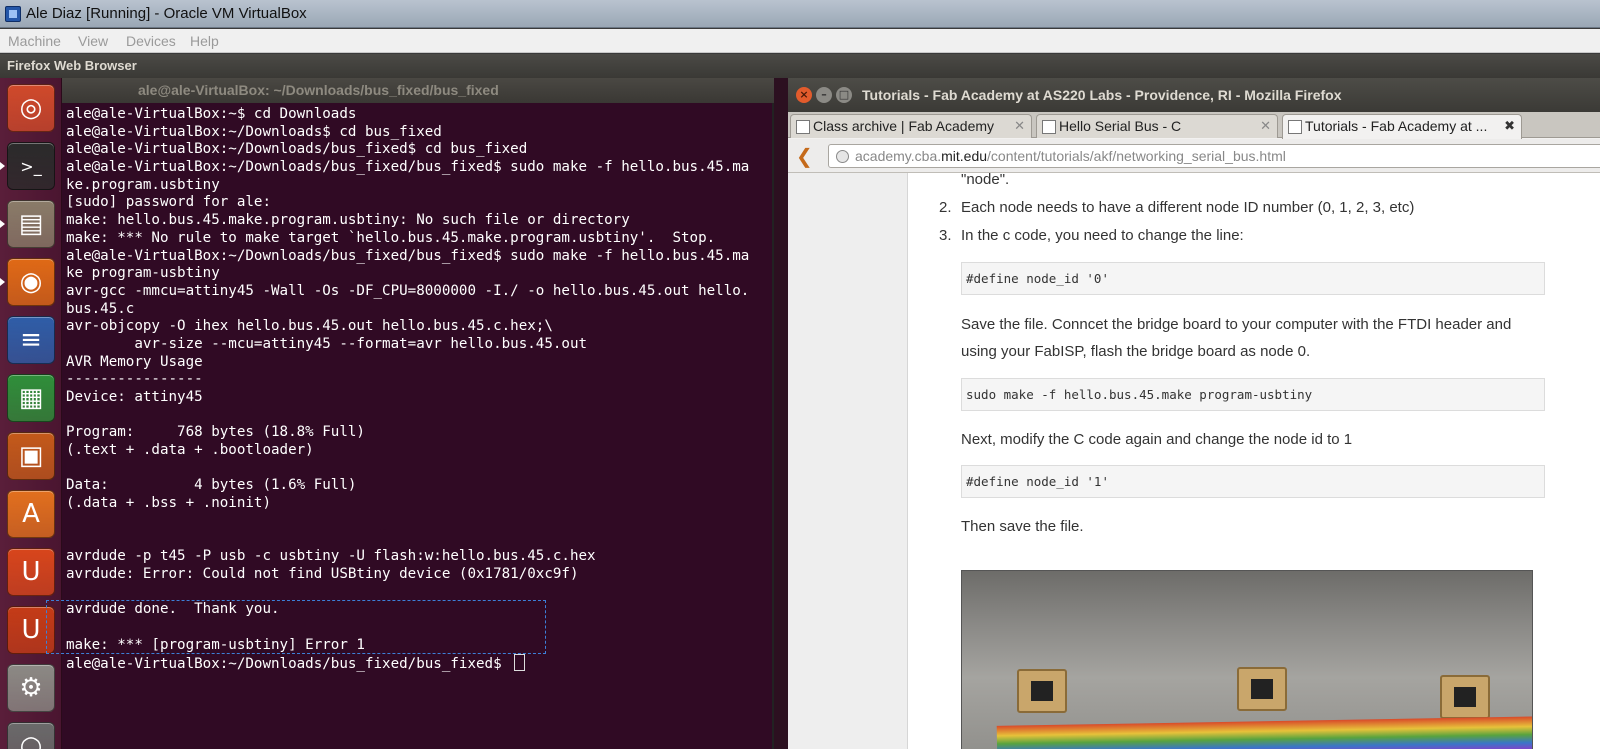 The width and height of the screenshot is (1600, 749). I want to click on tab-label: Hello Serial Bus - C, so click(1120, 126).